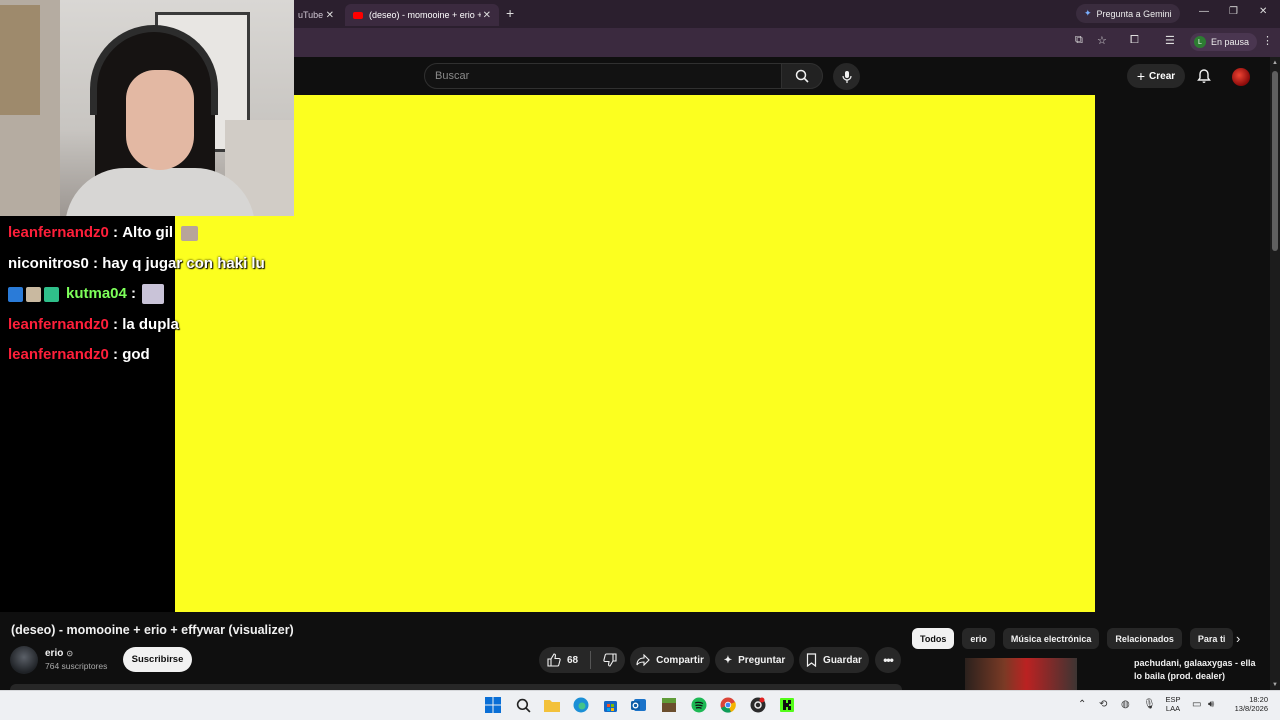 The width and height of the screenshot is (1280, 720). I want to click on verified-icon: ⊙, so click(70, 653).